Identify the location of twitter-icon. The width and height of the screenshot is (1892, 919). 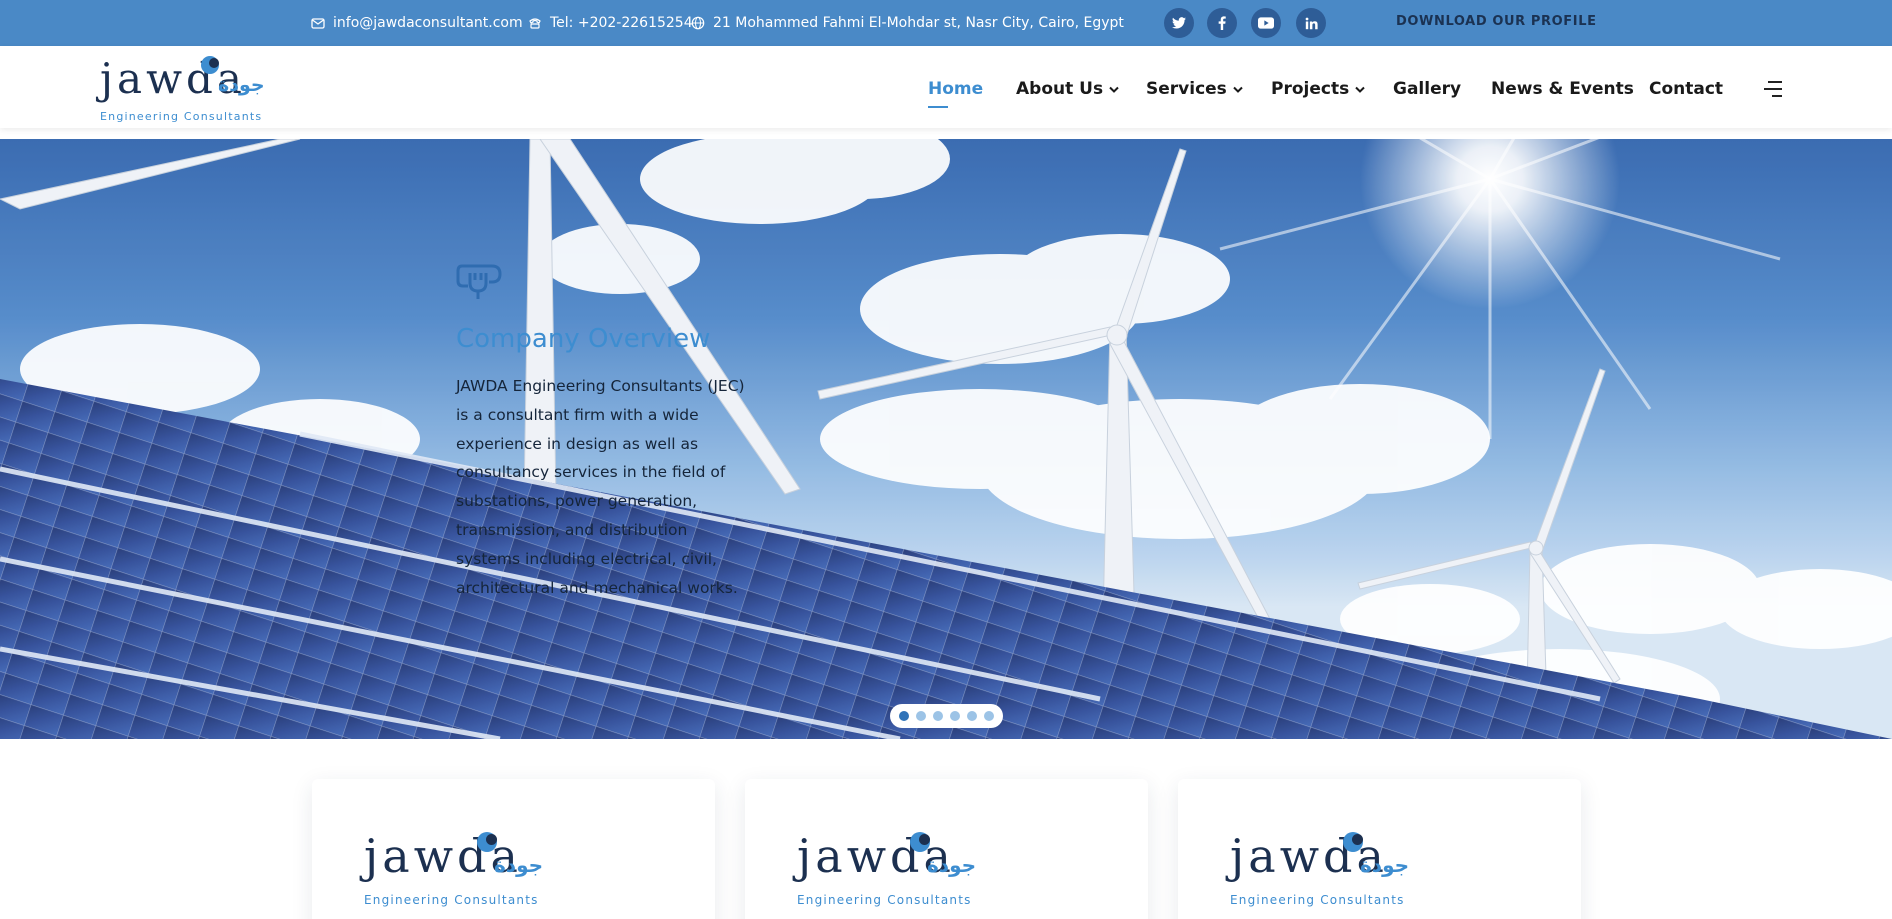
(1179, 23).